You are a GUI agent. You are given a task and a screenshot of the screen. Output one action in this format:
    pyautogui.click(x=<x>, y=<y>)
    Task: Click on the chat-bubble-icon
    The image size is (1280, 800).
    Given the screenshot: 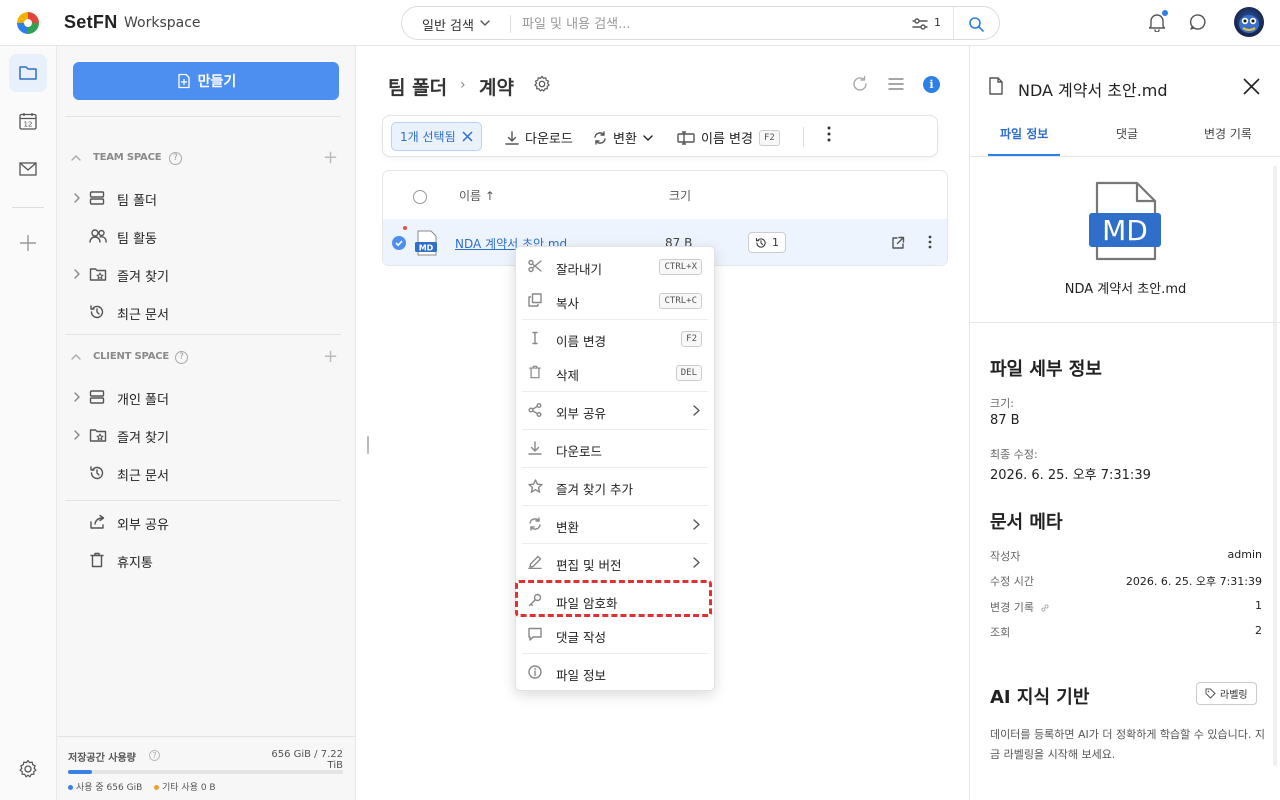 What is the action you would take?
    pyautogui.click(x=1198, y=22)
    